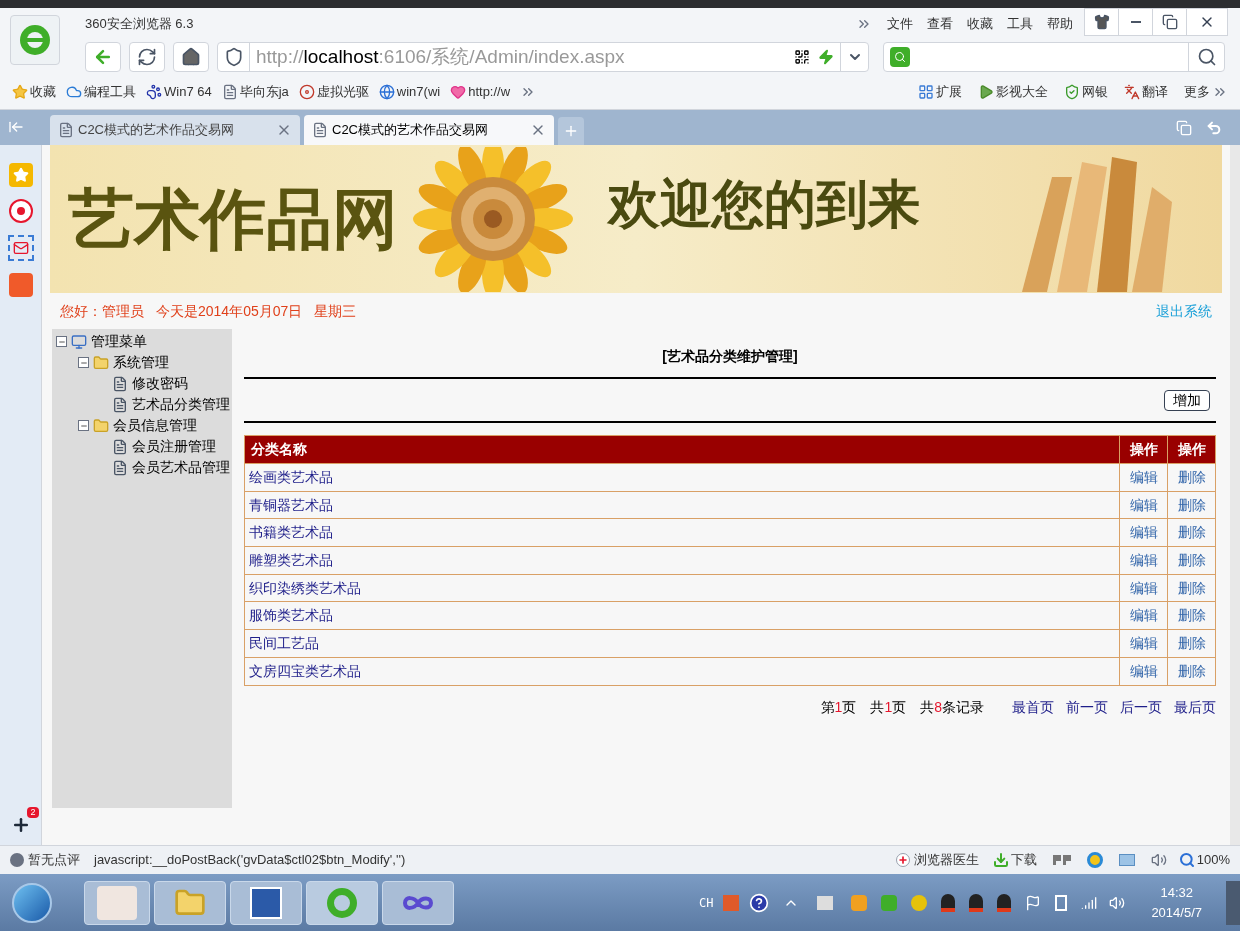 The height and width of the screenshot is (931, 1240). What do you see at coordinates (141, 362) in the screenshot?
I see `menu-item: 系统管理` at bounding box center [141, 362].